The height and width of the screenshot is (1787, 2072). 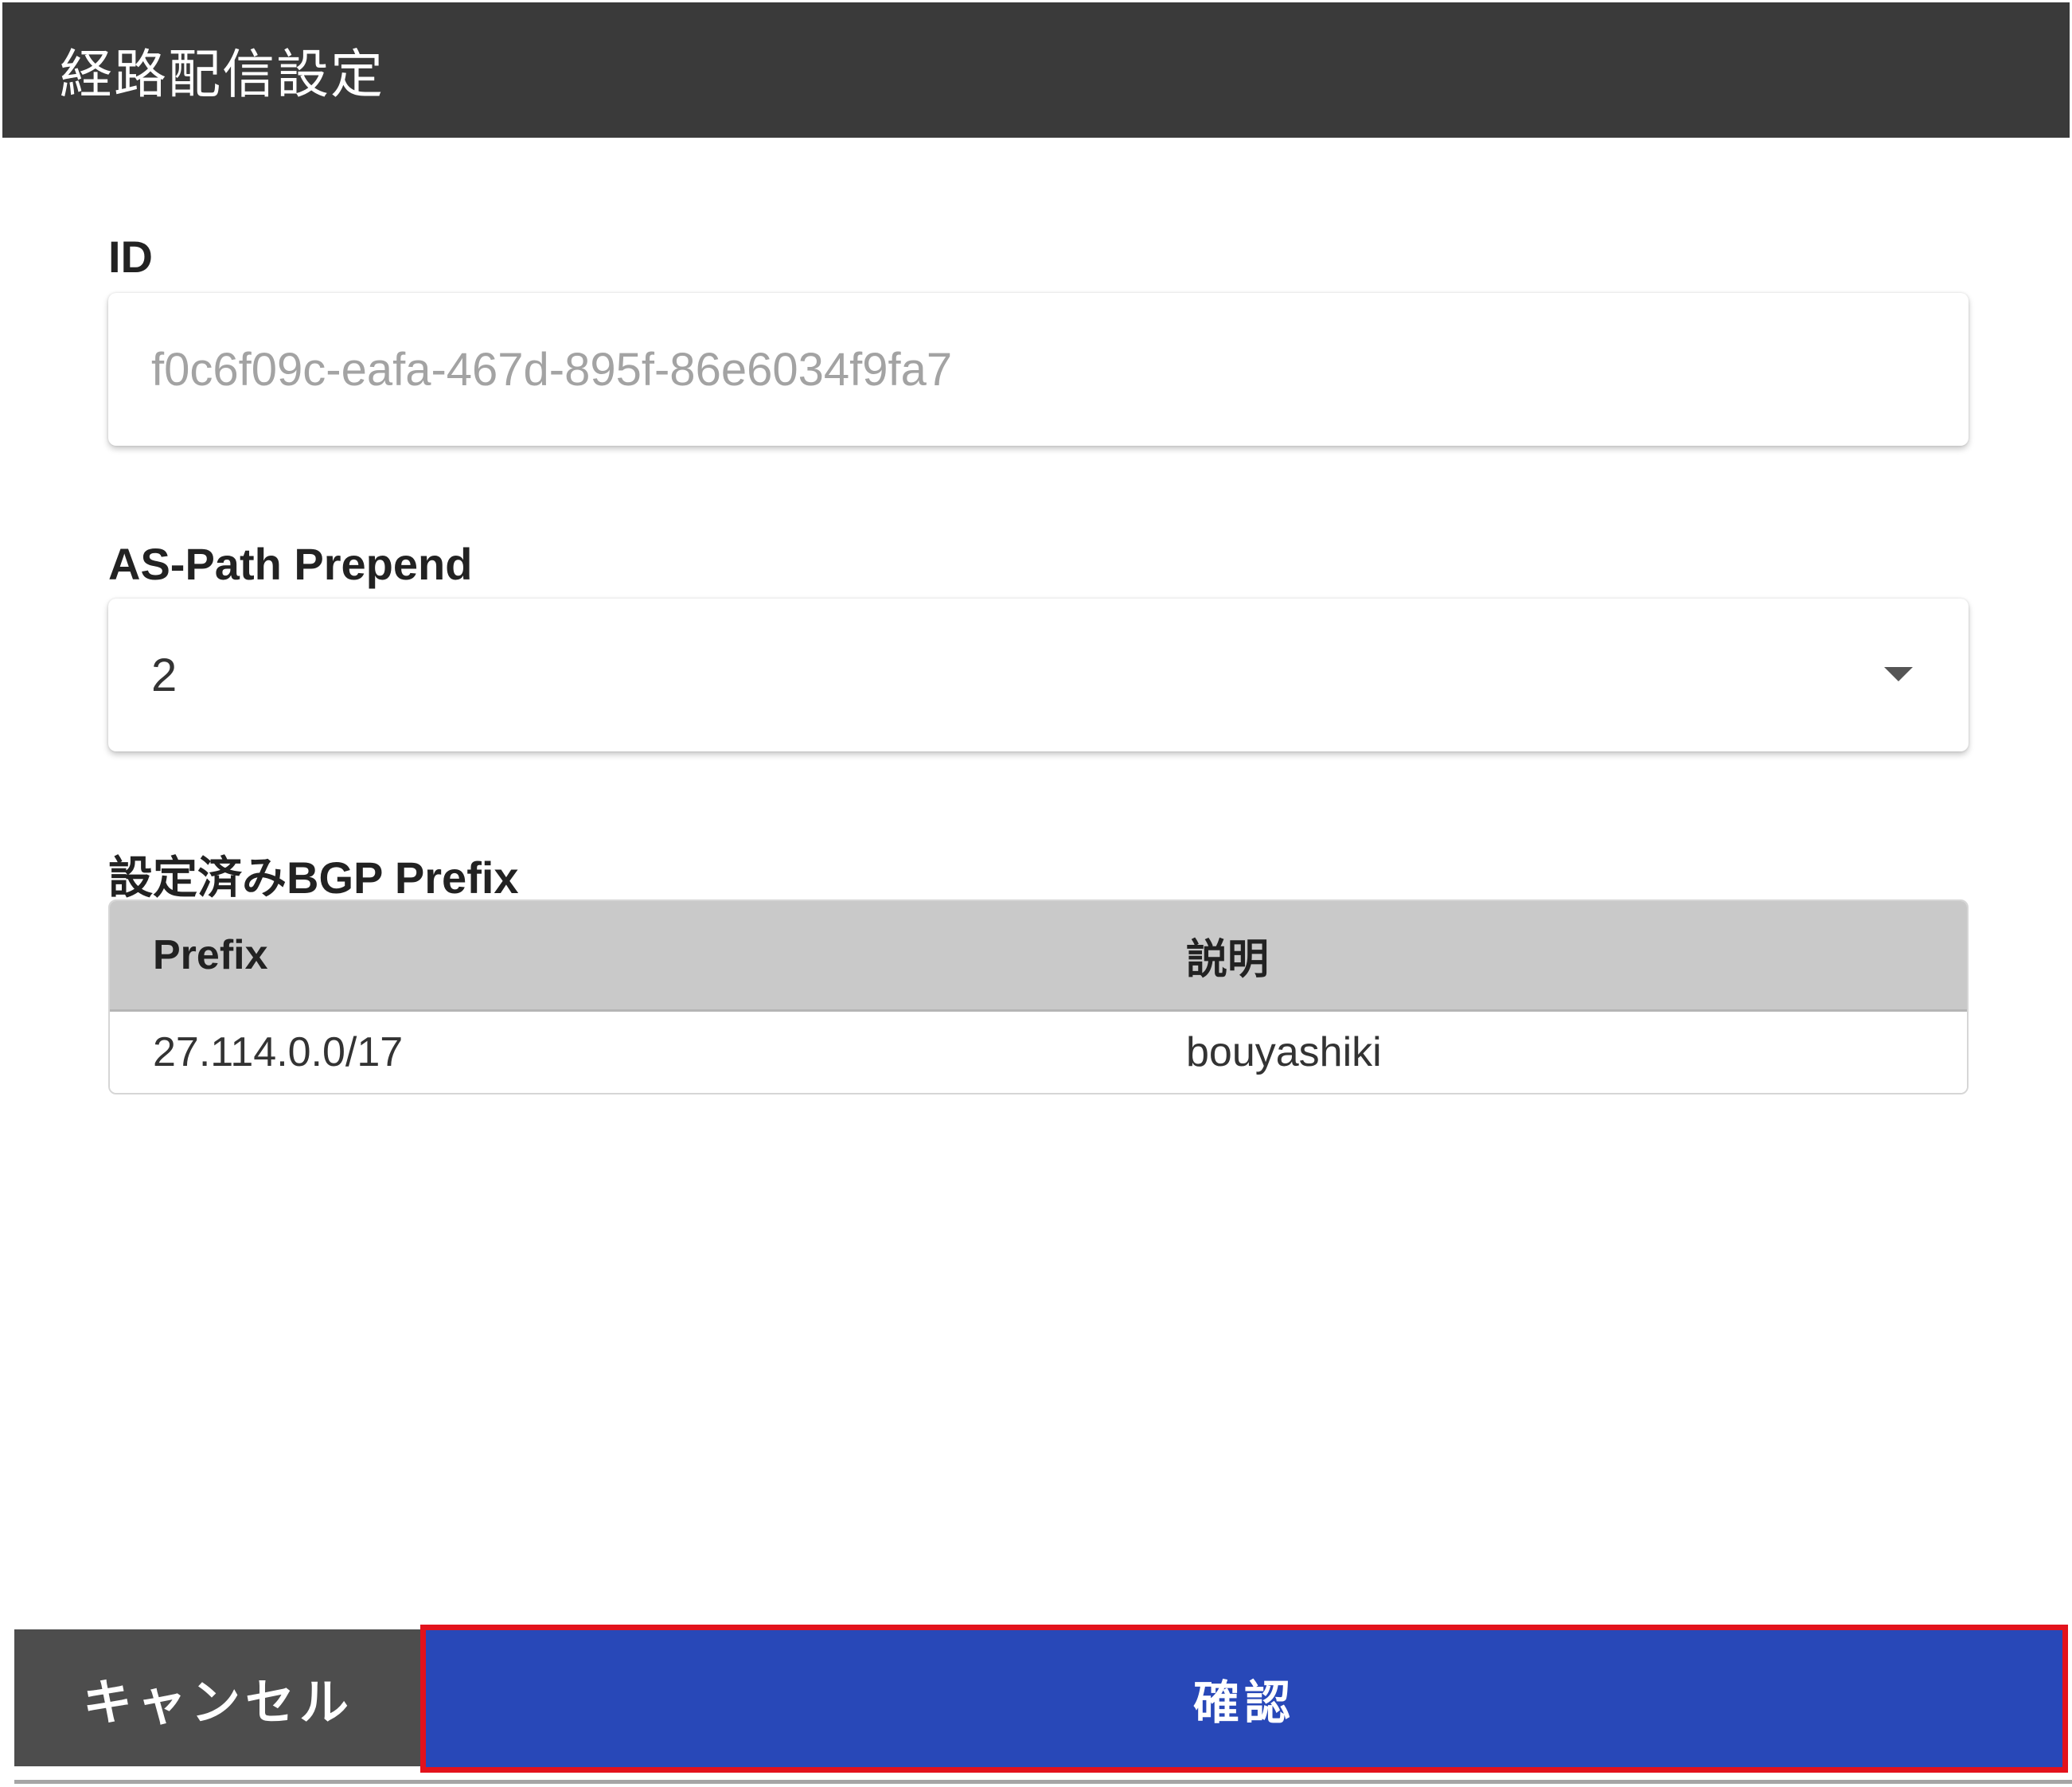 What do you see at coordinates (1038, 1052) in the screenshot?
I see `table-row: 27.114.0.0/17 bouyashiki` at bounding box center [1038, 1052].